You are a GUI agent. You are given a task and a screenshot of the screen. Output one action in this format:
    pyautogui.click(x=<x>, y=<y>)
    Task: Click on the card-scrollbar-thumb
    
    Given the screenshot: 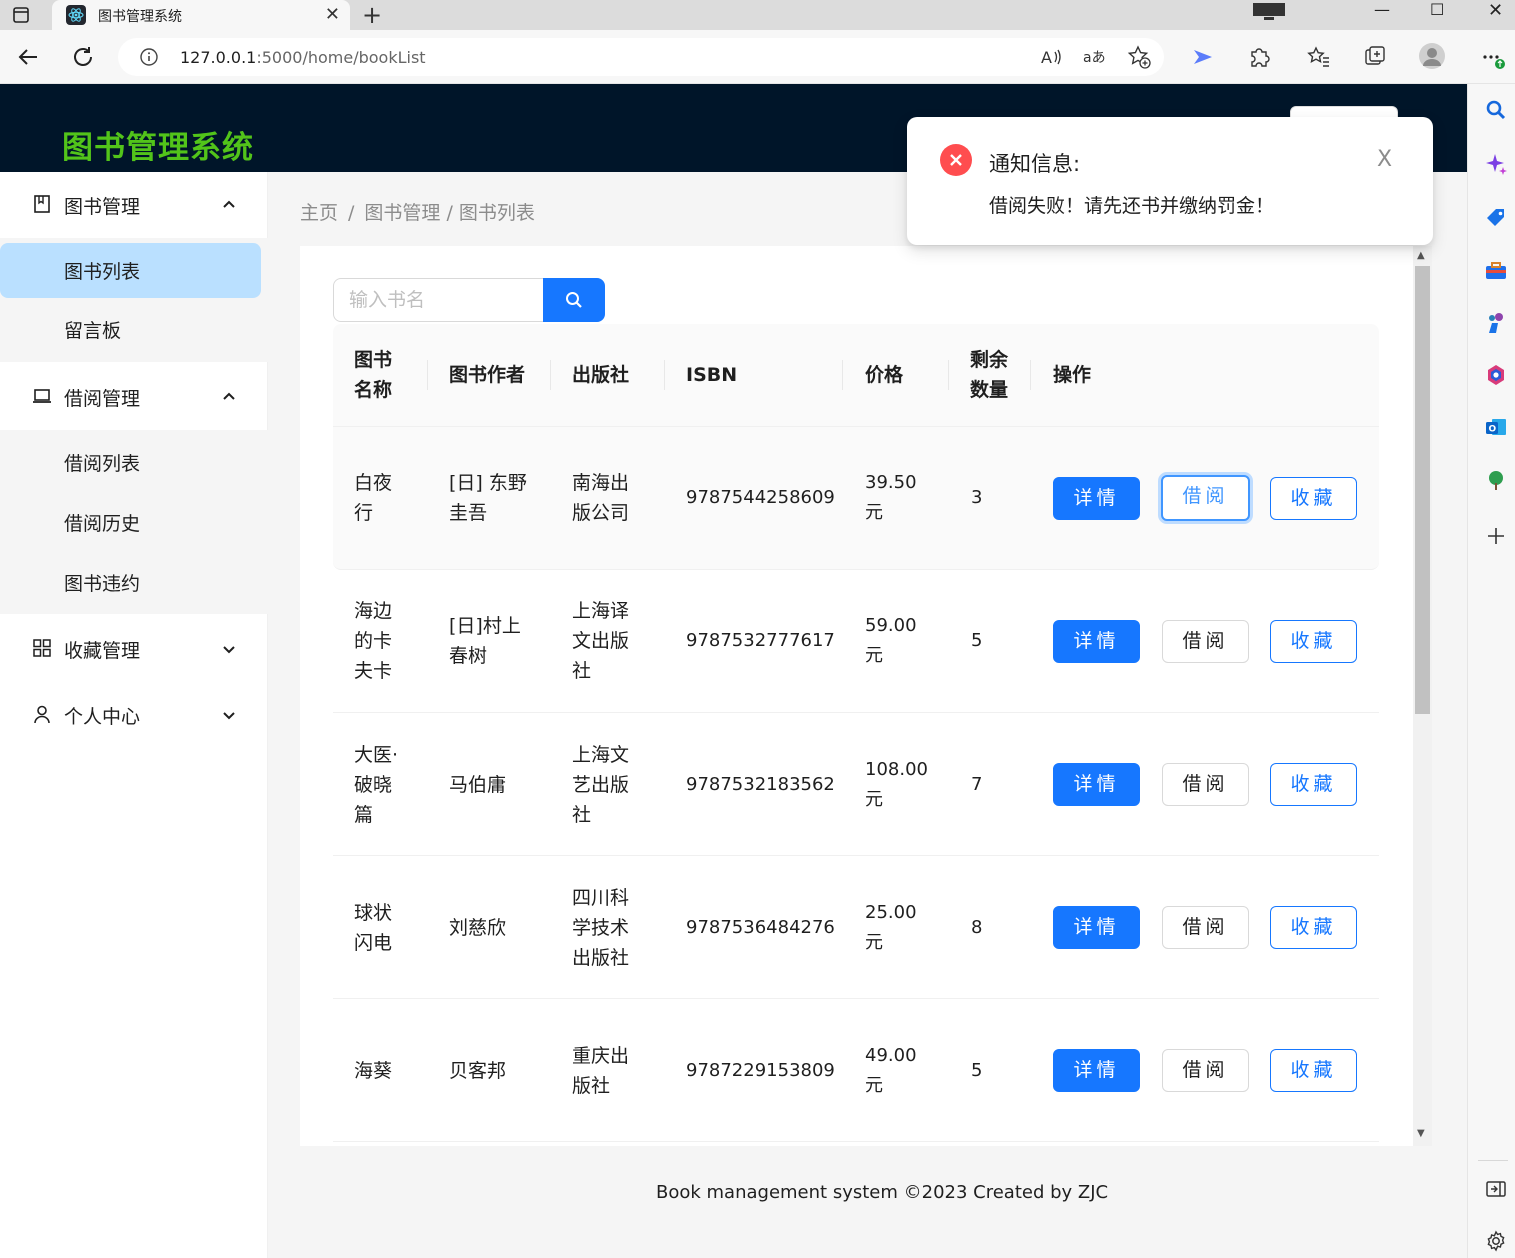 What is the action you would take?
    pyautogui.click(x=1422, y=490)
    